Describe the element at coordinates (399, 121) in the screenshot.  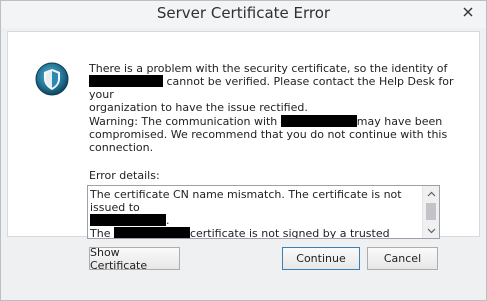
I see `warning-suffix: may have been` at that location.